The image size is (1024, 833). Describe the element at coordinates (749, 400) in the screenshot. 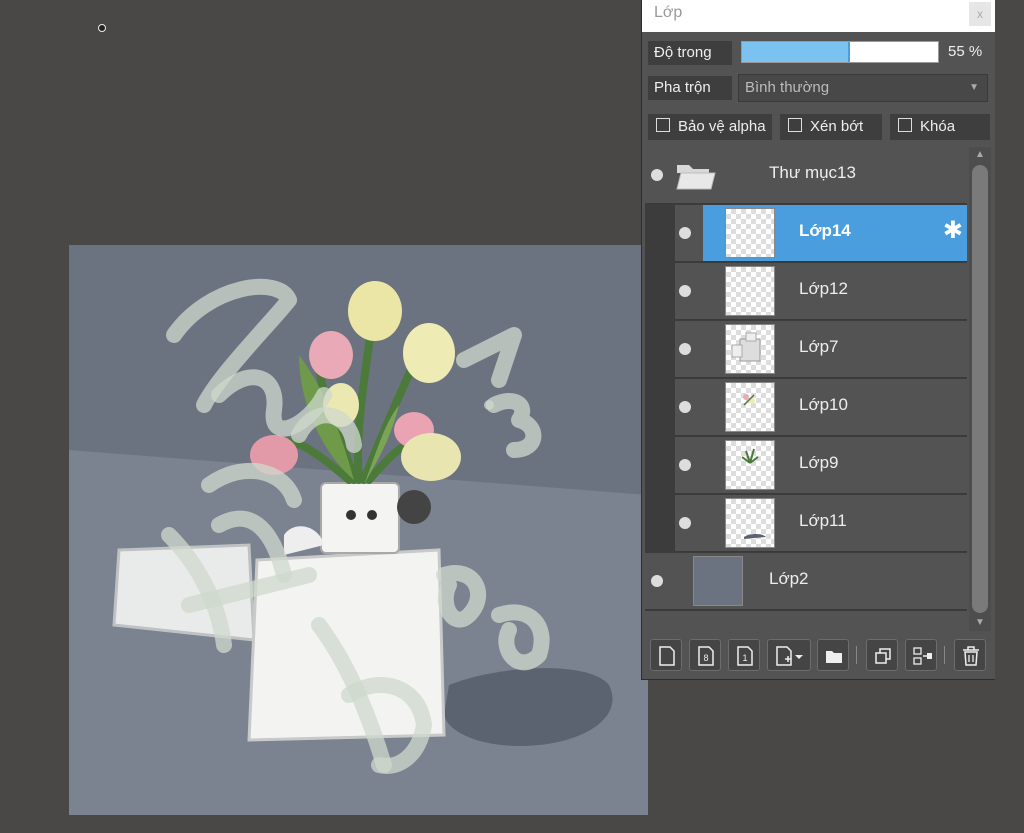

I see `flowers-thumbnail-icon` at that location.